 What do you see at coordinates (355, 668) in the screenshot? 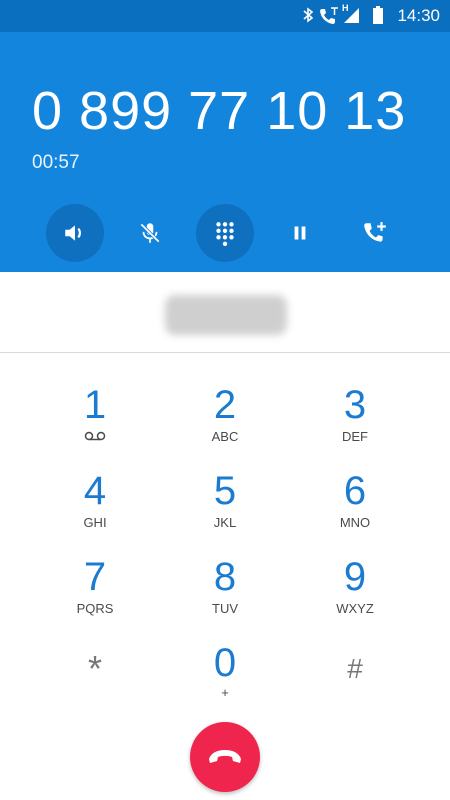
I see `key-digit: #` at bounding box center [355, 668].